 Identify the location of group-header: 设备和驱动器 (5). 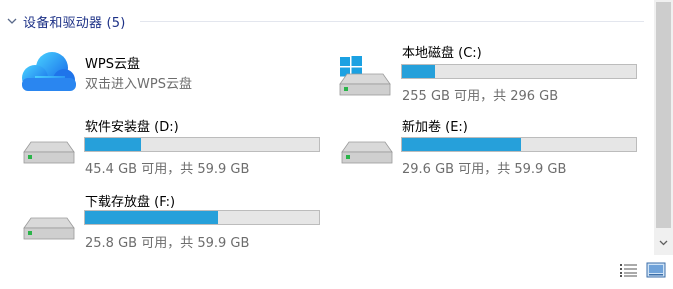
(63, 21).